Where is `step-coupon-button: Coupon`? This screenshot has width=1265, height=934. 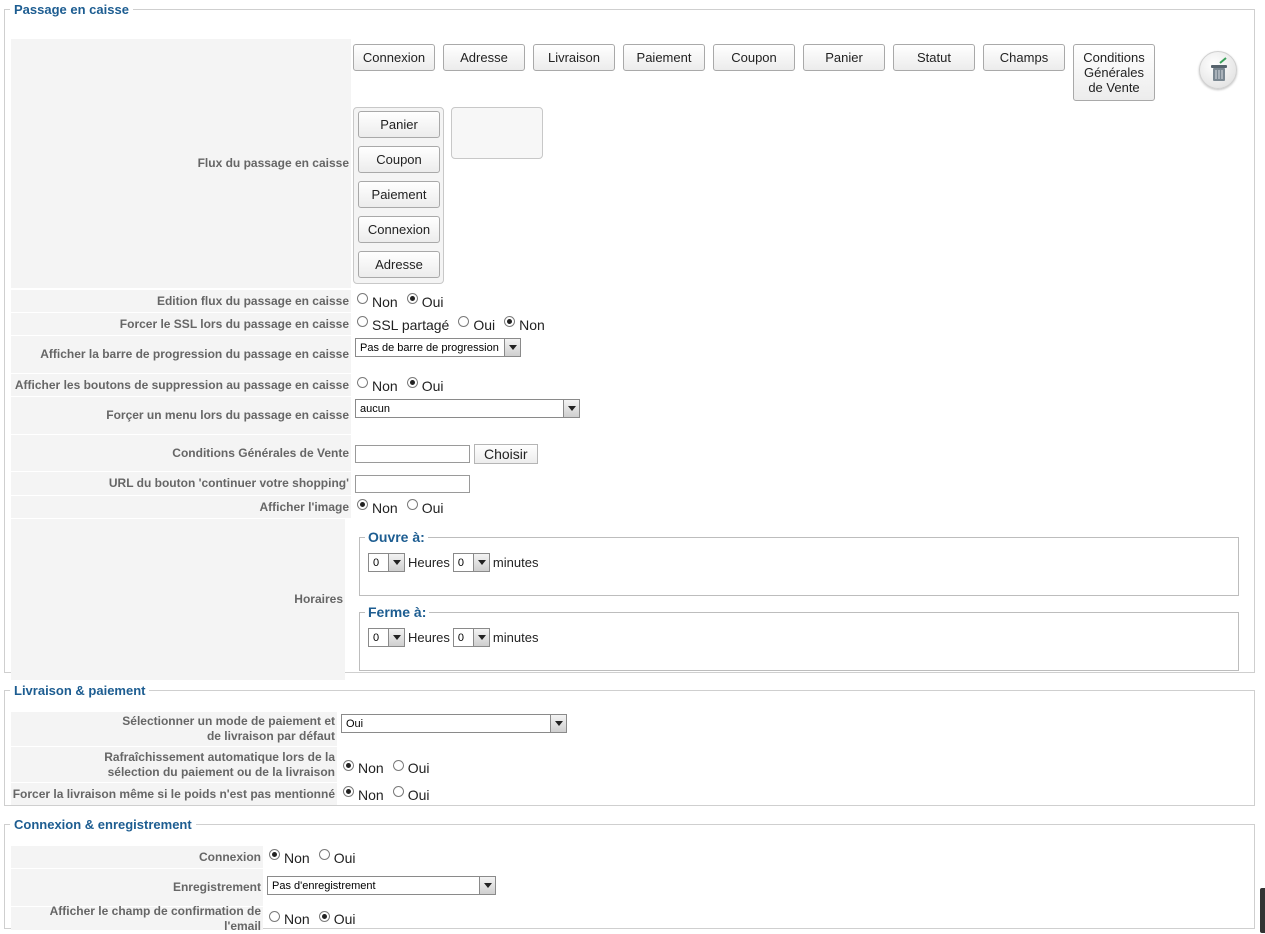
step-coupon-button: Coupon is located at coordinates (754, 57).